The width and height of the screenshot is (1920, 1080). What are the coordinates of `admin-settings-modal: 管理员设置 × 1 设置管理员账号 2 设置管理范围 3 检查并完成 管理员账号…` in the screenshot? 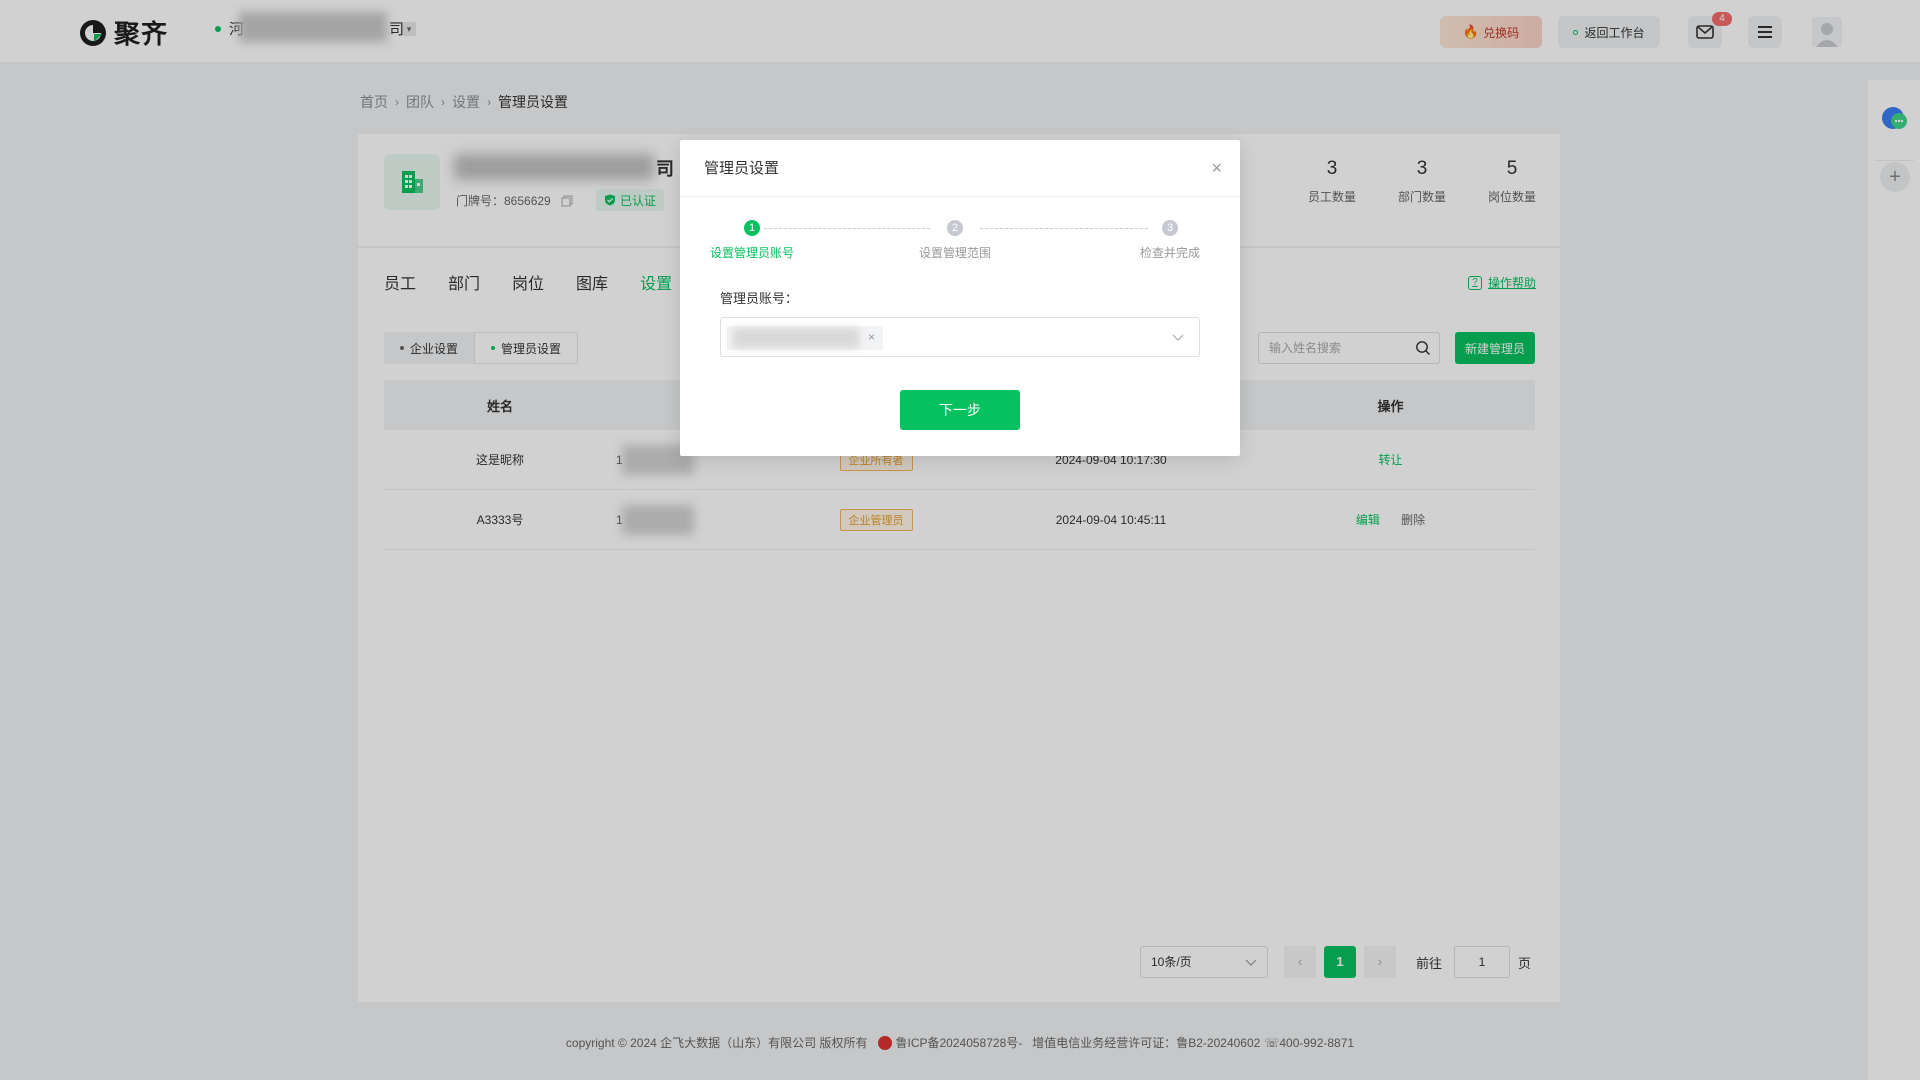 It's located at (960, 298).